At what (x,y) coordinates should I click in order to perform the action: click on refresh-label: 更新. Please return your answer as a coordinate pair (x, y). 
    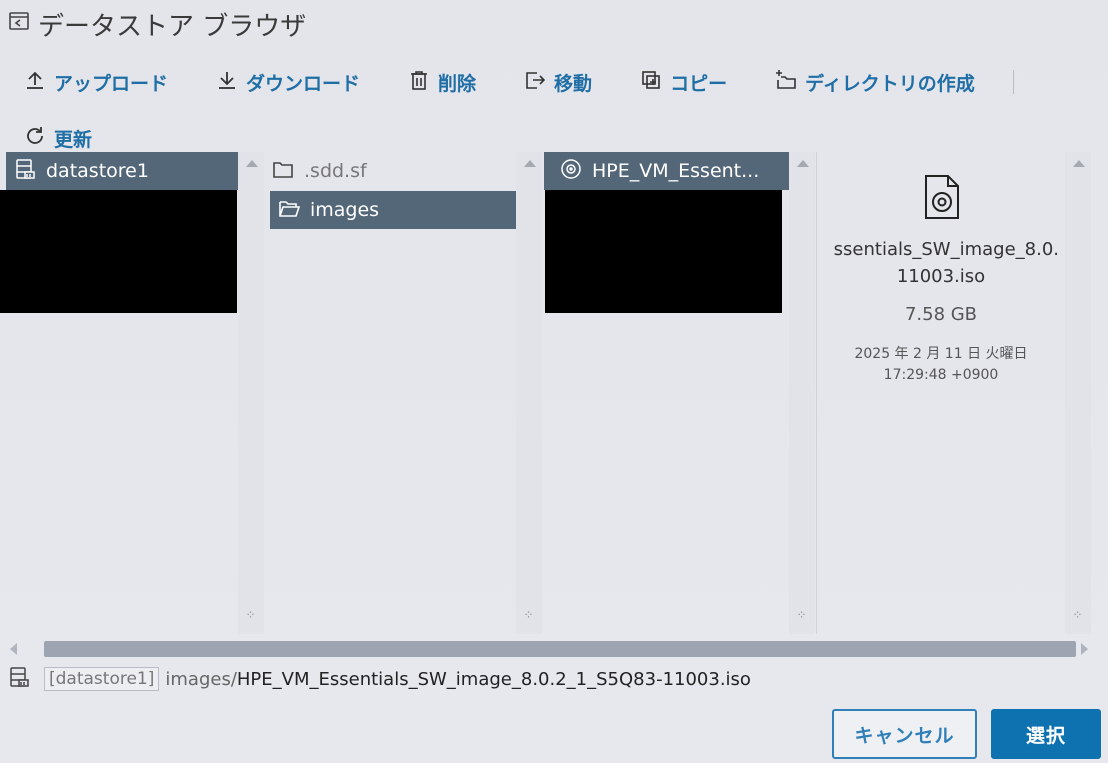
    Looking at the image, I should click on (73, 139).